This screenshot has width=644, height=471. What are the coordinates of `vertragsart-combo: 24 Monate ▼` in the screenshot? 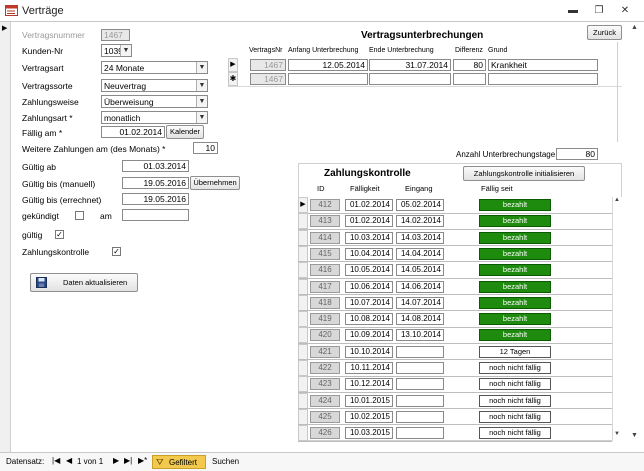 It's located at (154, 67).